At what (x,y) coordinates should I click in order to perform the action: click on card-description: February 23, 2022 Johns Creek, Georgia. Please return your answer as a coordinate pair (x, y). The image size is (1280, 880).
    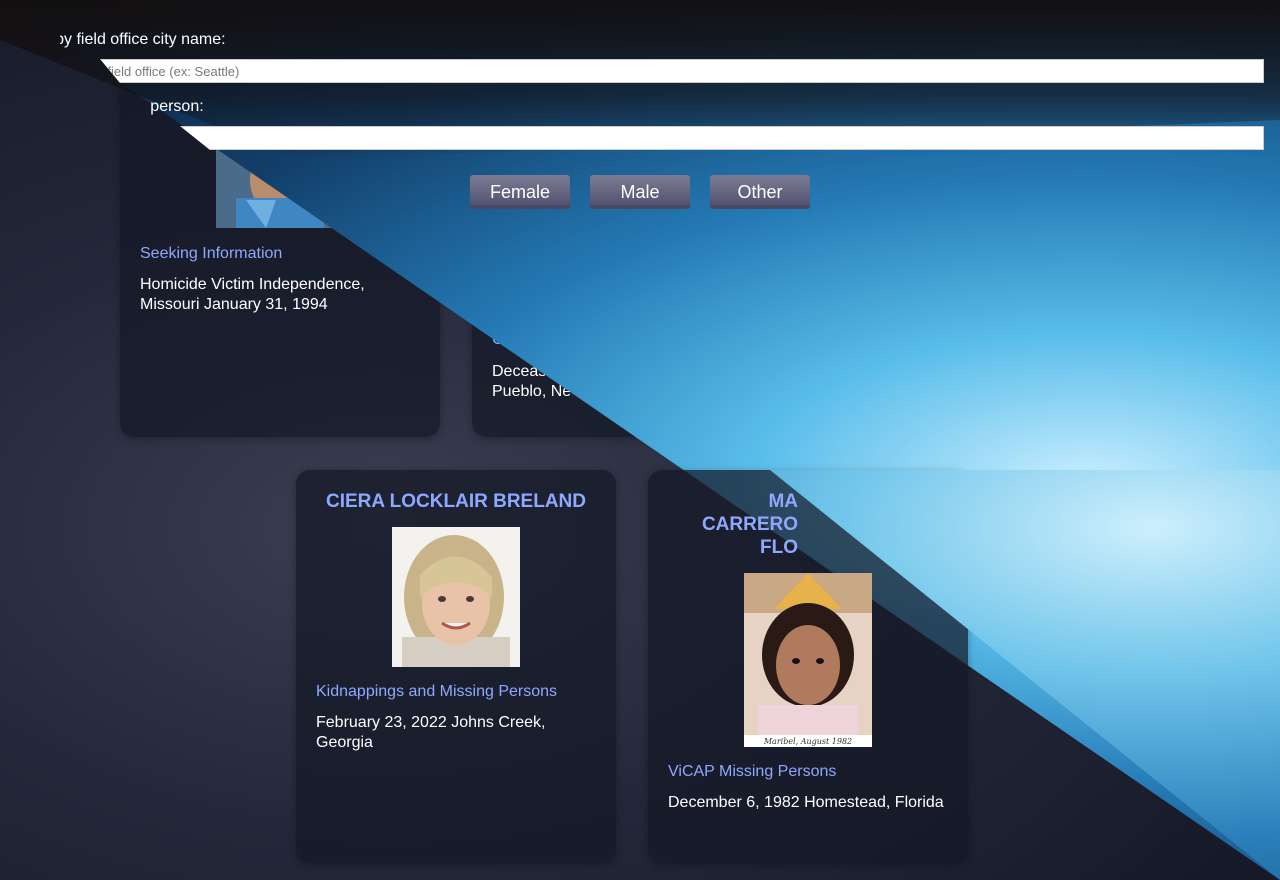
    Looking at the image, I should click on (431, 732).